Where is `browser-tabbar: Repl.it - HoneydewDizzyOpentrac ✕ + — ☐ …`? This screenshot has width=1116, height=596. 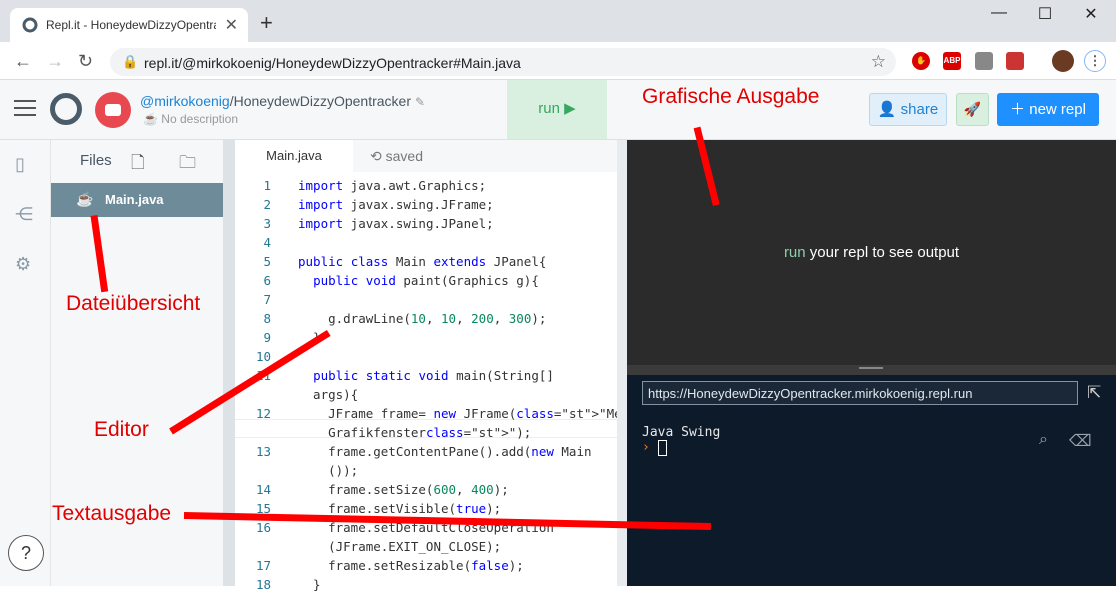 browser-tabbar: Repl.it - HoneydewDizzyOpentrac ✕ + — ☐ … is located at coordinates (558, 21).